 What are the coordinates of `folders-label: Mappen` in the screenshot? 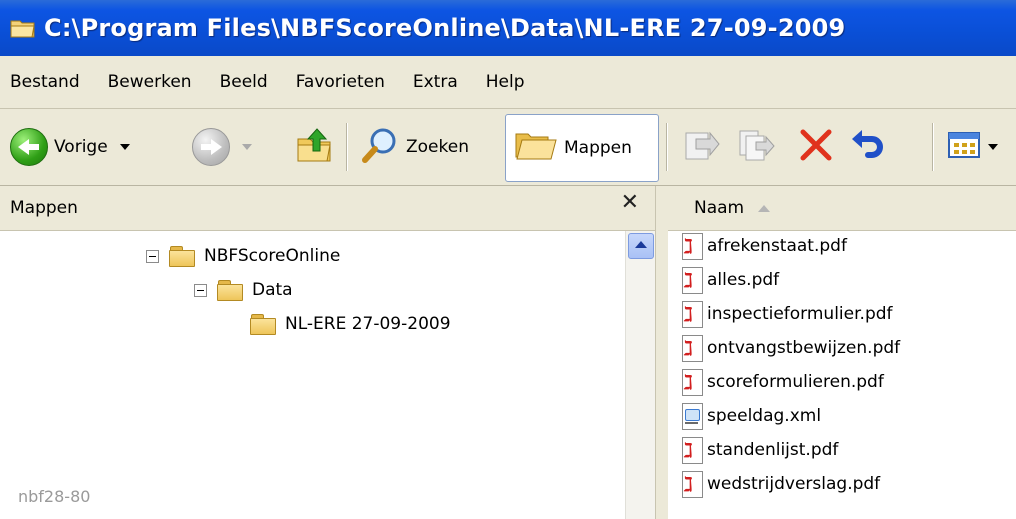 It's located at (598, 148).